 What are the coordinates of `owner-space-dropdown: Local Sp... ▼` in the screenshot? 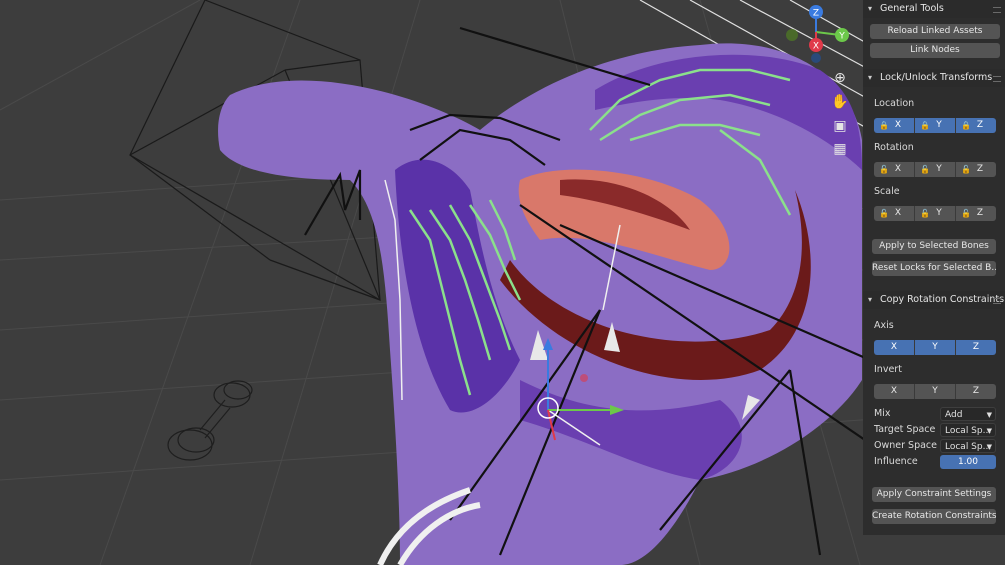 It's located at (968, 446).